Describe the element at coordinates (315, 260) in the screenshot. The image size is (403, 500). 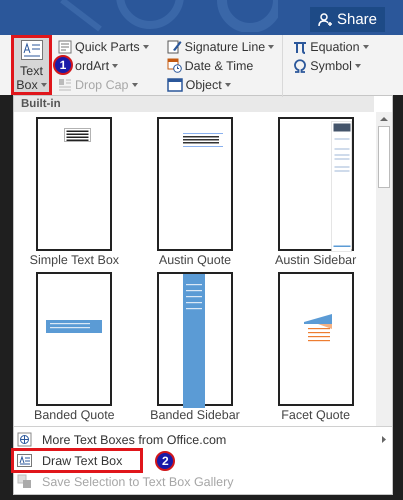
I see `gallery-caption: Austin Sidebar` at that location.